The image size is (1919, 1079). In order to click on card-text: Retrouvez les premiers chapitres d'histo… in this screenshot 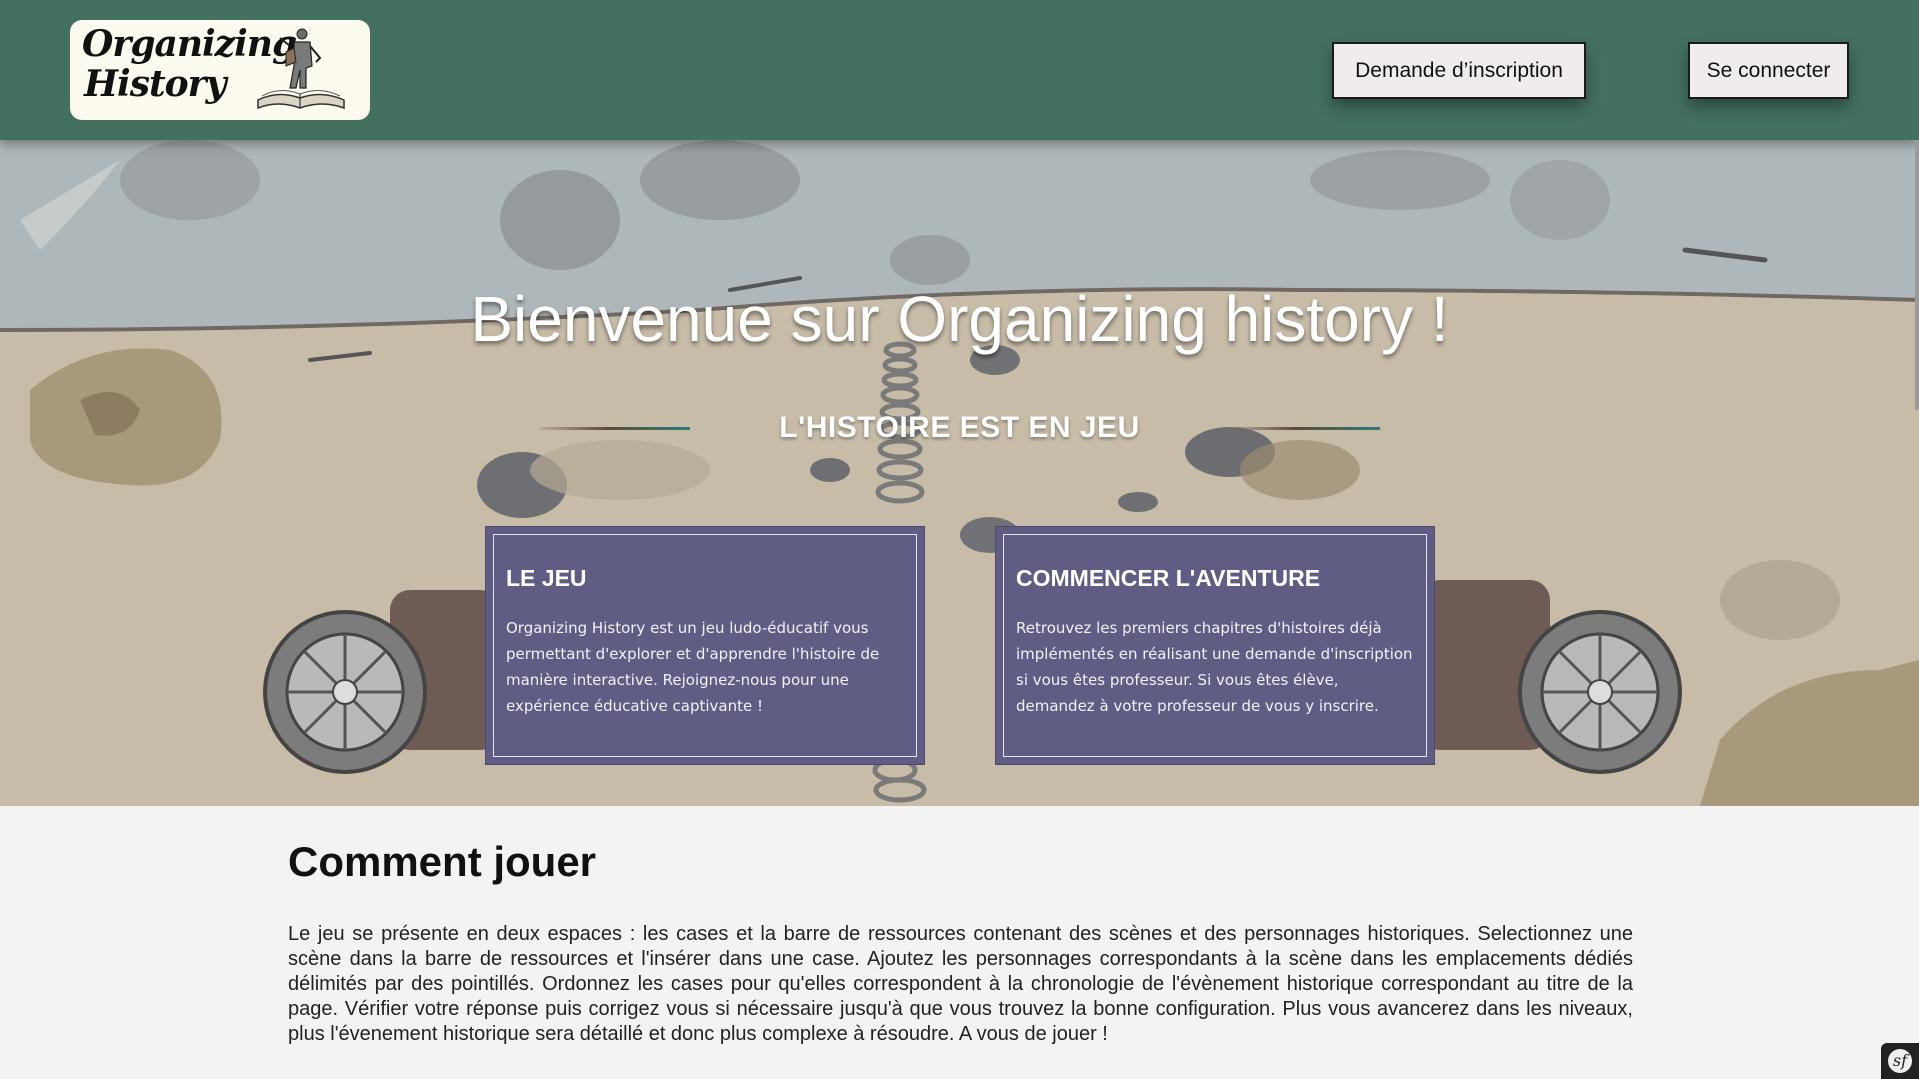, I will do `click(1214, 667)`.